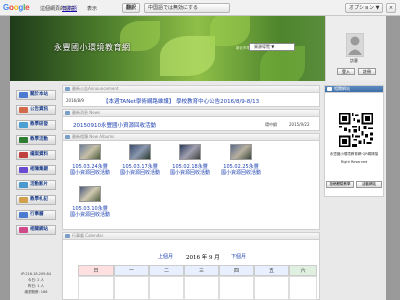 This screenshot has height=300, width=400. Describe the element at coordinates (191, 236) in the screenshot. I see `calendar-header: 行事曆 Calendar` at that location.